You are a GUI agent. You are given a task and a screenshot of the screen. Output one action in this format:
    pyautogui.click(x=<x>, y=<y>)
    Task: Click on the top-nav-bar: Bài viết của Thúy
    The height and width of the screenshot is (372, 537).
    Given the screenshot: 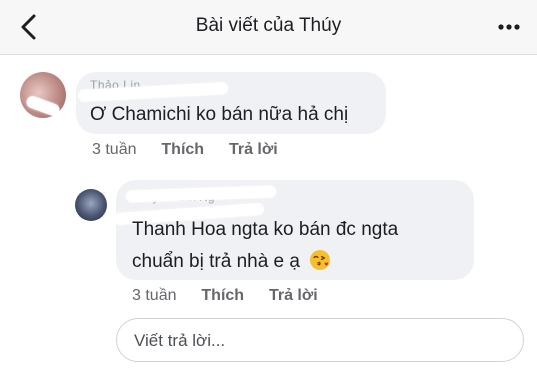 What is the action you would take?
    pyautogui.click(x=268, y=27)
    